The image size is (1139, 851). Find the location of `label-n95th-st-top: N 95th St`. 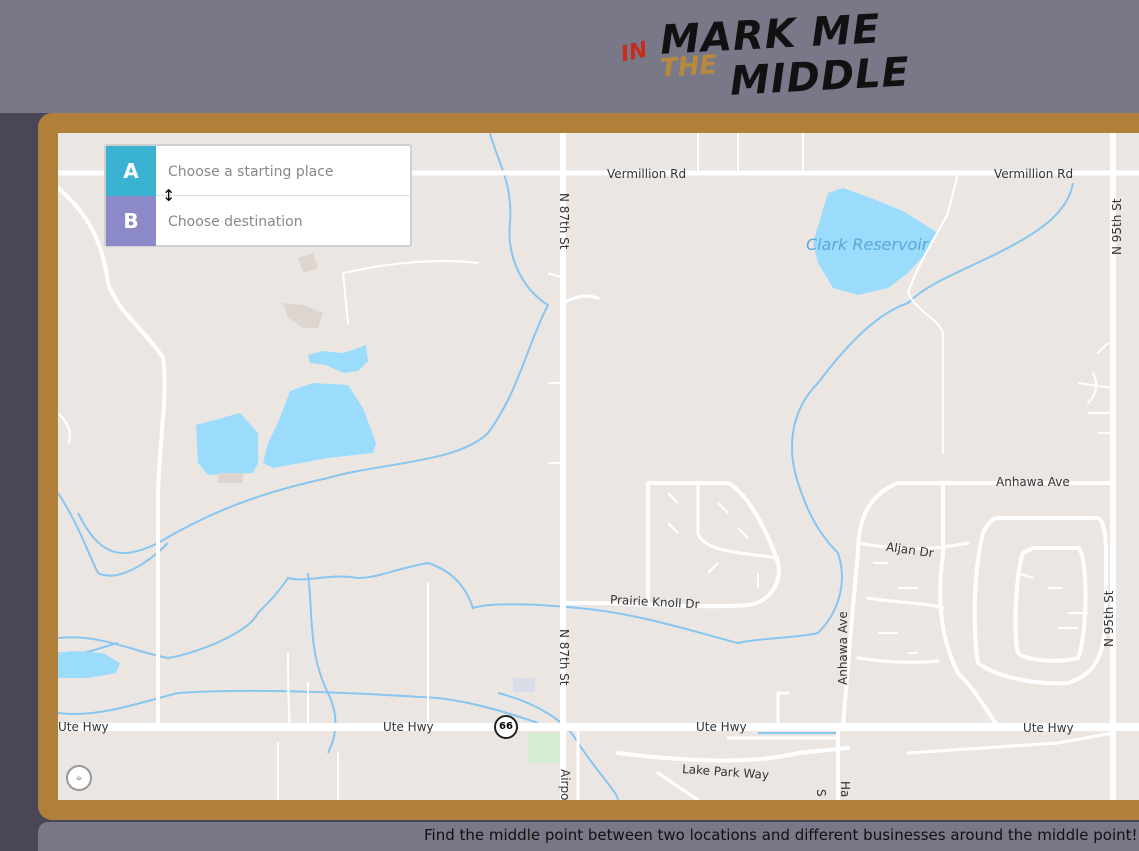

label-n95th-st-top: N 95th St is located at coordinates (1117, 226).